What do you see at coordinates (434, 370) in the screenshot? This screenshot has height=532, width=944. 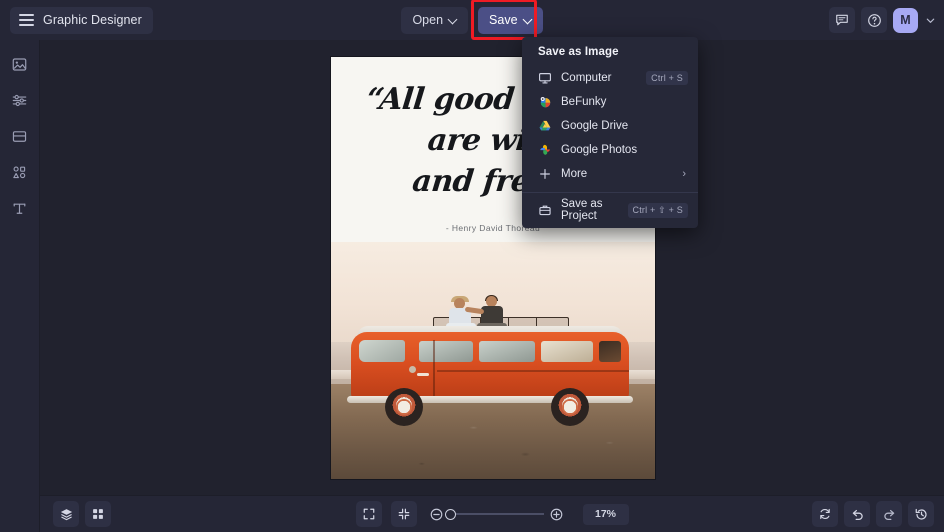 I see `bus-door-seam` at bounding box center [434, 370].